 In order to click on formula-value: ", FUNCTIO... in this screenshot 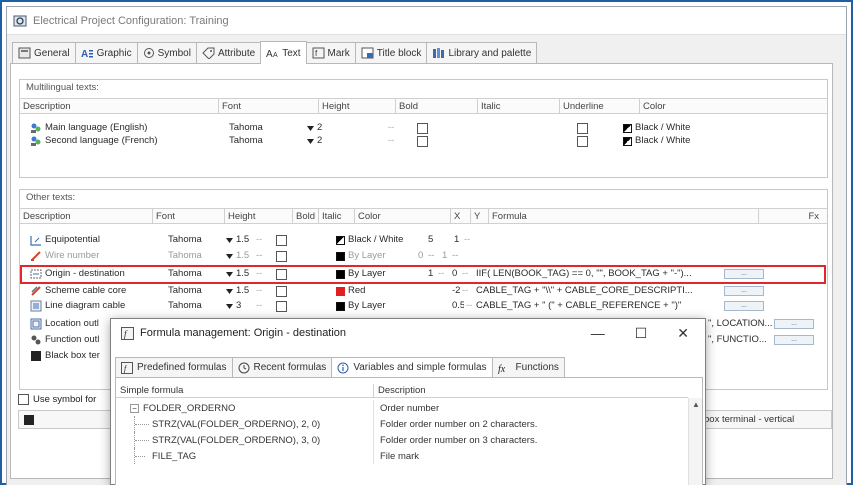, I will do `click(739, 340)`.